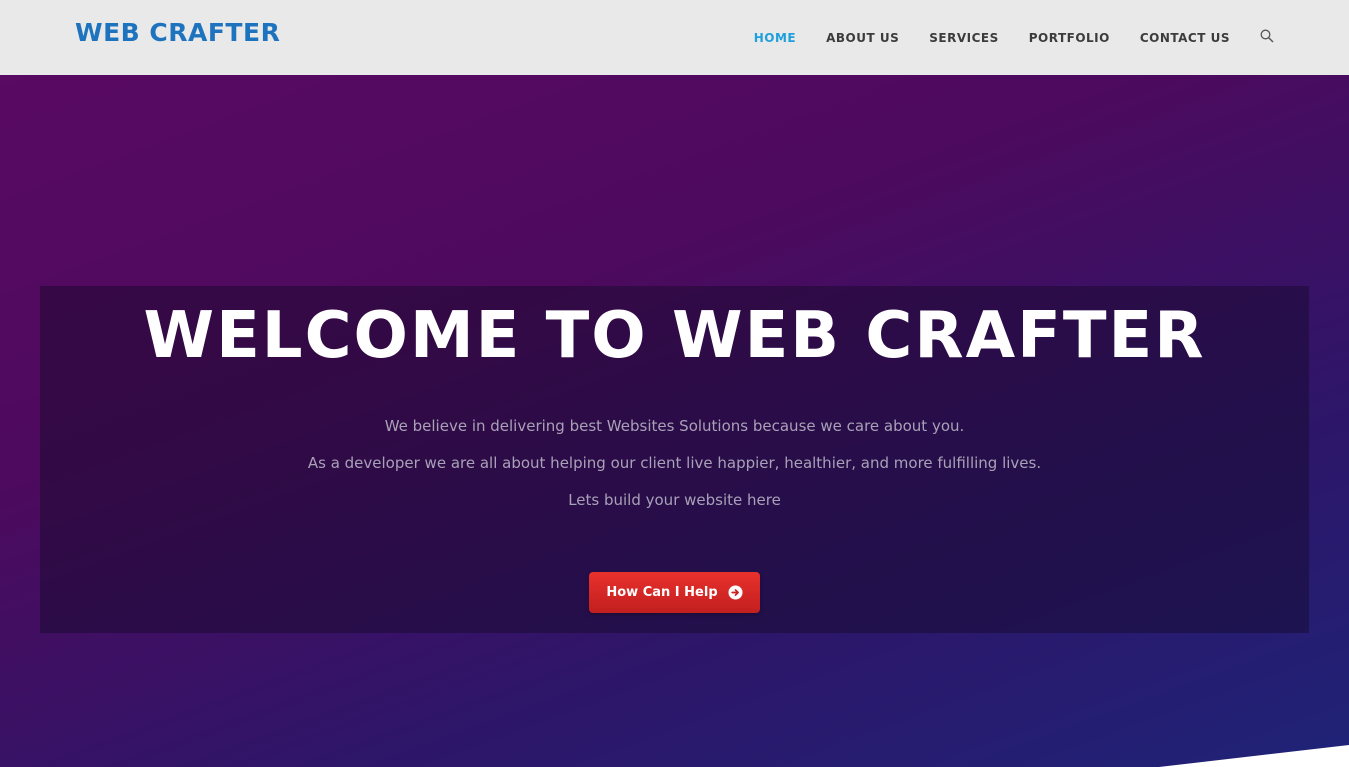 Image resolution: width=1349 pixels, height=767 pixels. What do you see at coordinates (674, 336) in the screenshot?
I see `hero-title: WELCOME TO WEB CRAFTER` at bounding box center [674, 336].